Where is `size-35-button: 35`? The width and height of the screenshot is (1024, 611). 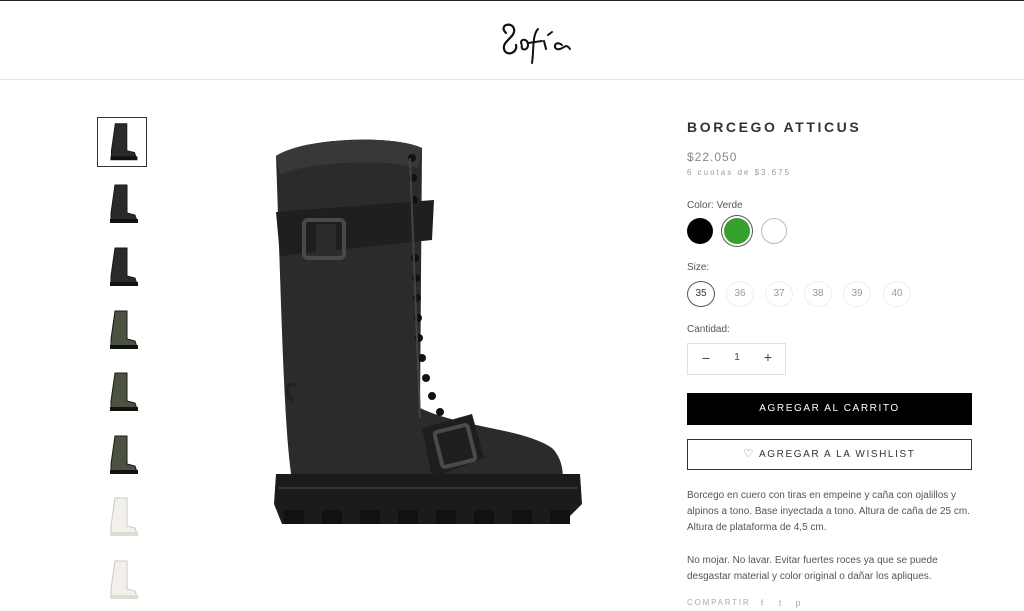
size-35-button: 35 is located at coordinates (701, 294).